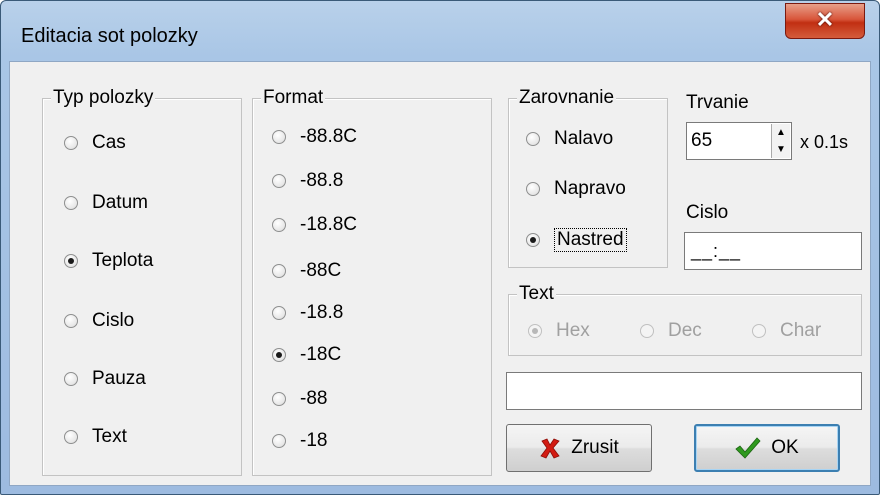 The width and height of the screenshot is (882, 497). I want to click on ok-button-label: OK, so click(785, 447).